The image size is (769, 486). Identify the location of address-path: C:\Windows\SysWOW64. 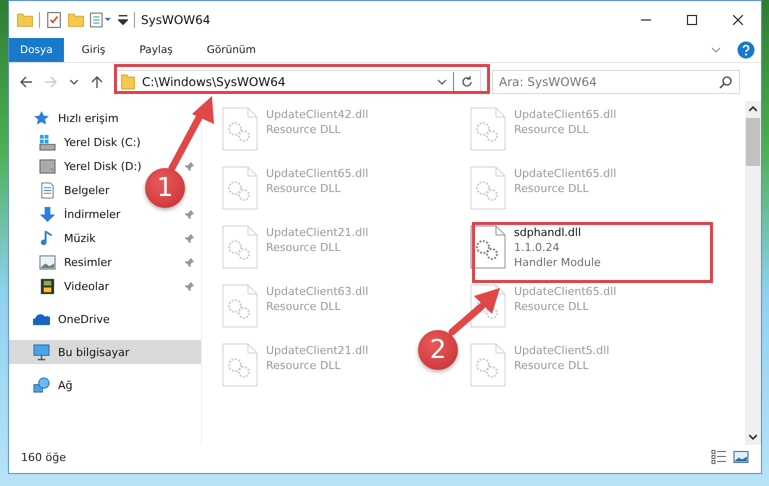
(214, 82).